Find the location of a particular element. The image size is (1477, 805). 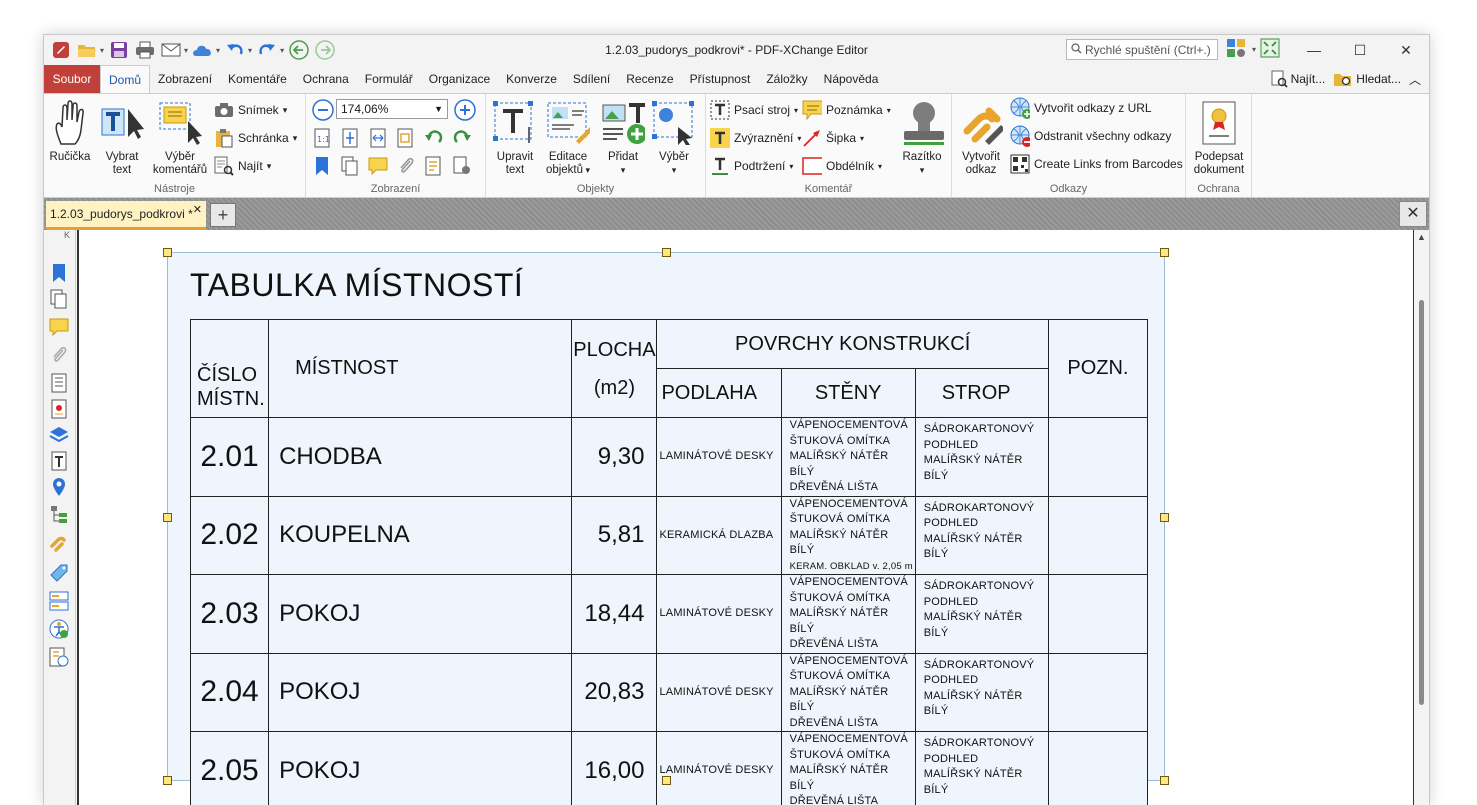

comments-icon is located at coordinates (59, 327).